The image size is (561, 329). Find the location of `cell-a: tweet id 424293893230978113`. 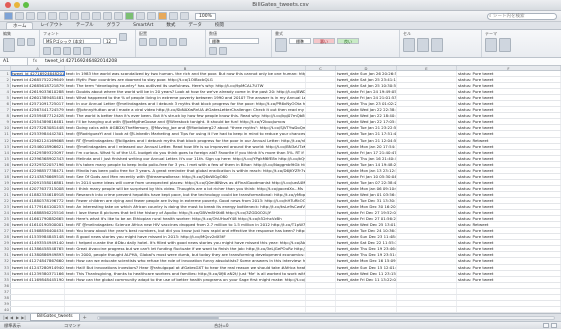

cell-a: tweet id 424293893230978113 is located at coordinates (38, 152).